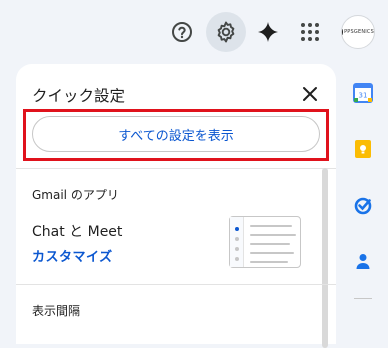 The image size is (388, 348). I want to click on avatar-logo-mark, so click(343, 32).